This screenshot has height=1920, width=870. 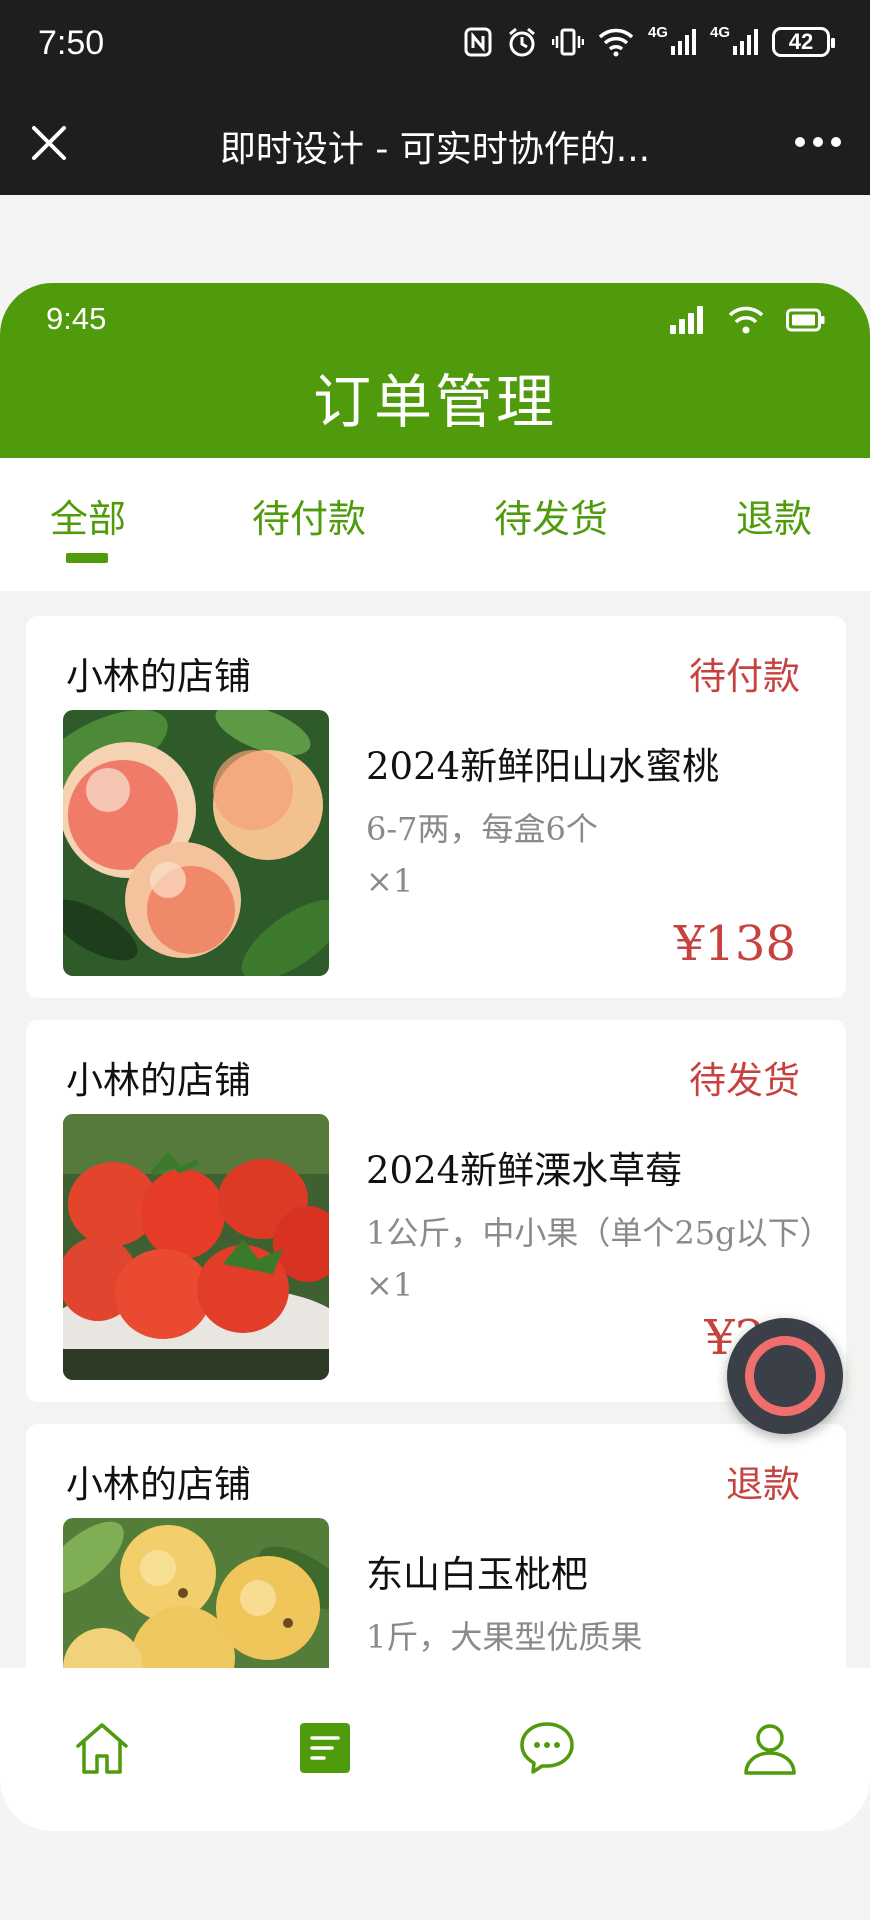 I want to click on close-icon, so click(x=49, y=143).